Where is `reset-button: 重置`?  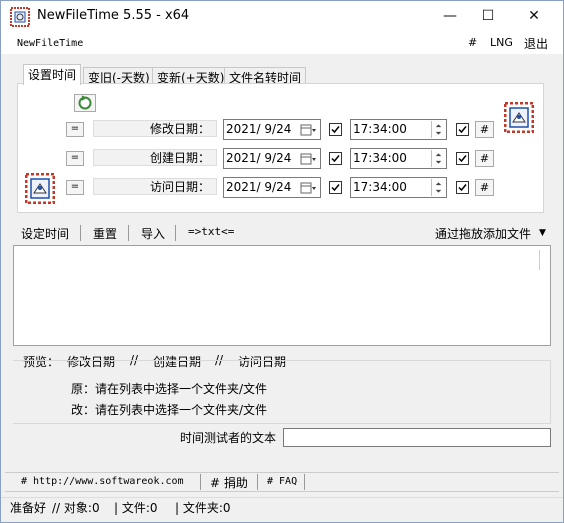
reset-button: 重置 is located at coordinates (105, 233).